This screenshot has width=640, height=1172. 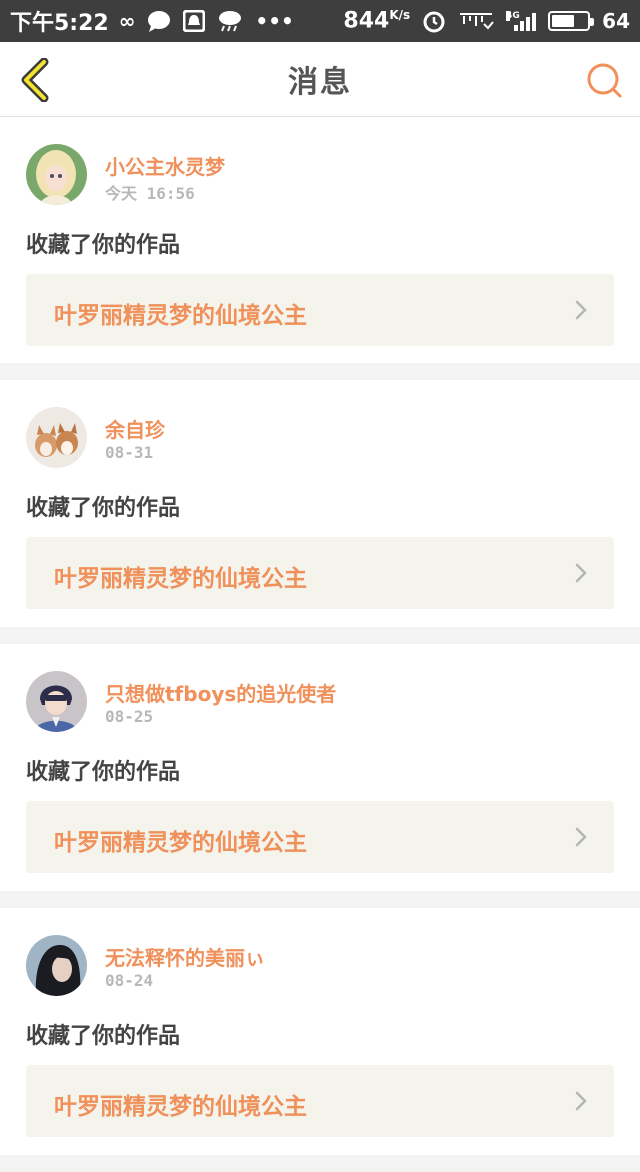 I want to click on weather-rain-icon, so click(x=230, y=21).